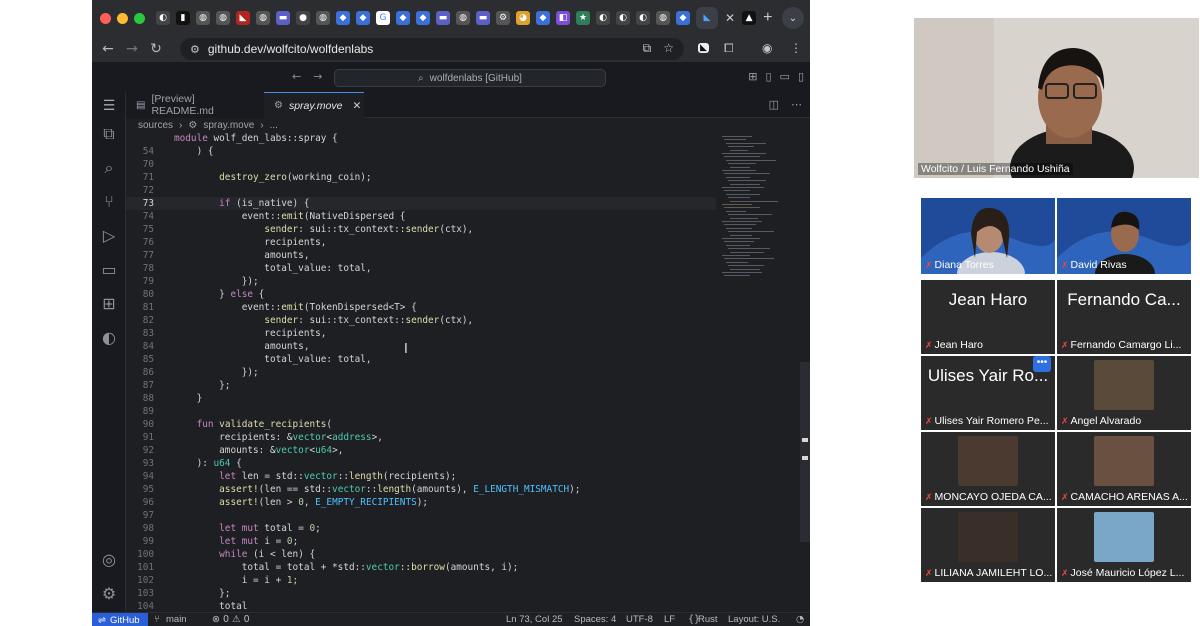 The image size is (1200, 626). What do you see at coordinates (109, 303) in the screenshot?
I see `extensions-icon: ⊞` at bounding box center [109, 303].